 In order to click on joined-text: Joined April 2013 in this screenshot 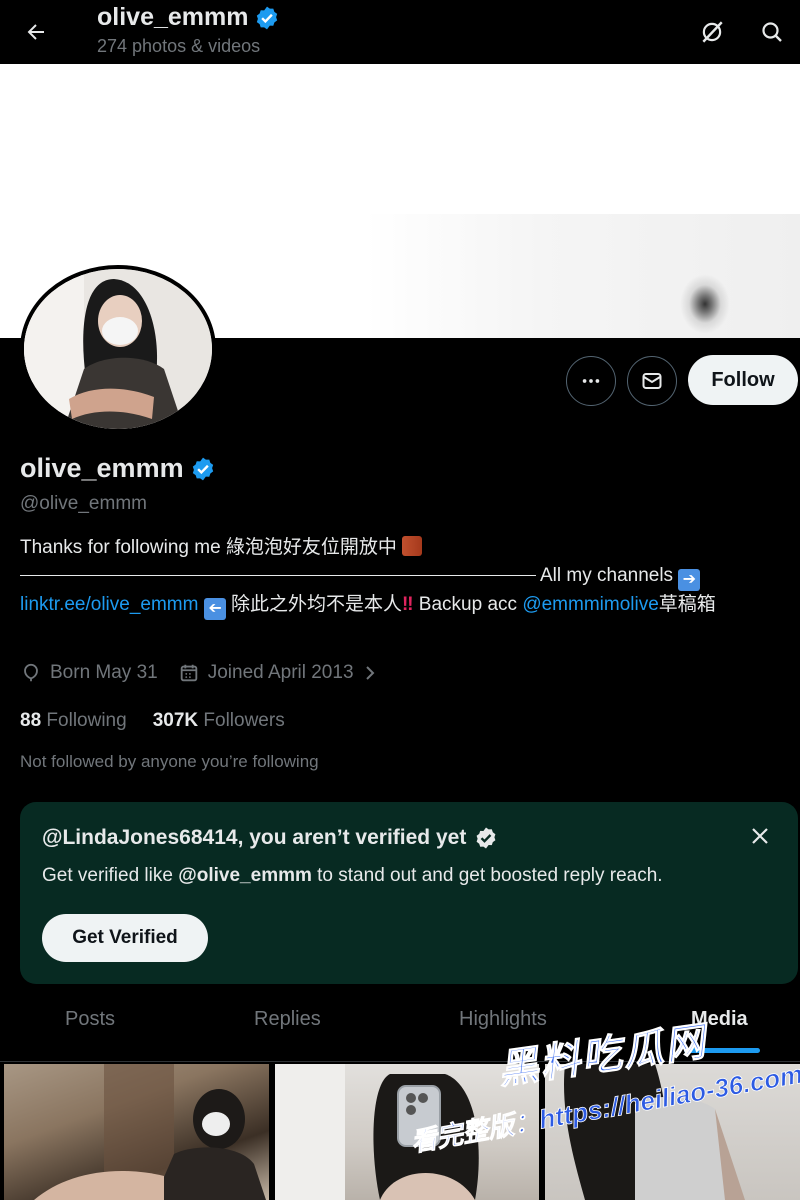, I will do `click(280, 672)`.